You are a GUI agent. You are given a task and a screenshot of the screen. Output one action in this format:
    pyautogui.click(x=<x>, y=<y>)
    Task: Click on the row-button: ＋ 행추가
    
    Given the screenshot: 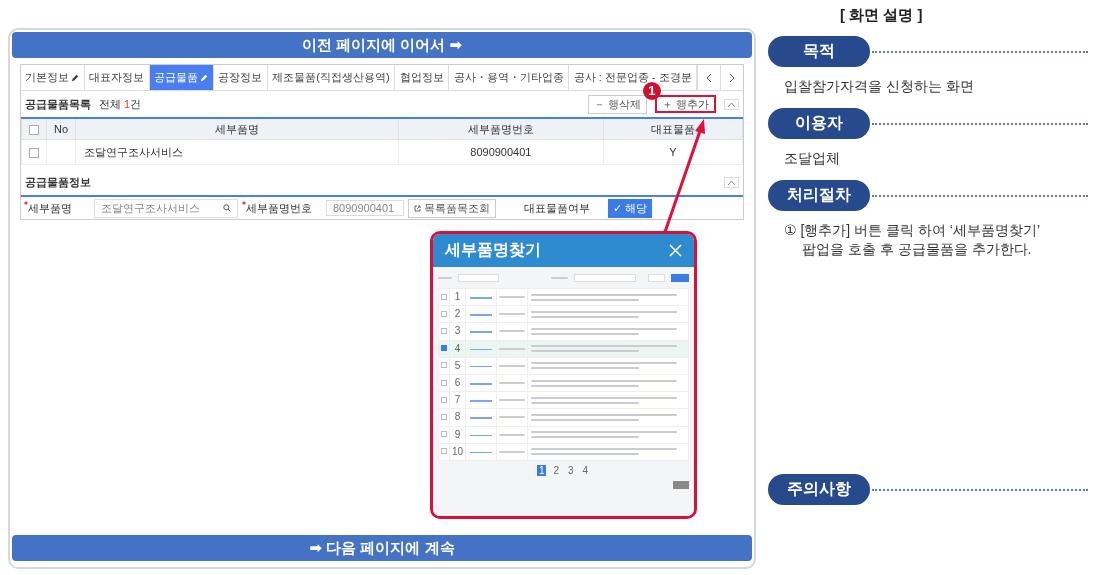 What is the action you would take?
    pyautogui.click(x=685, y=103)
    